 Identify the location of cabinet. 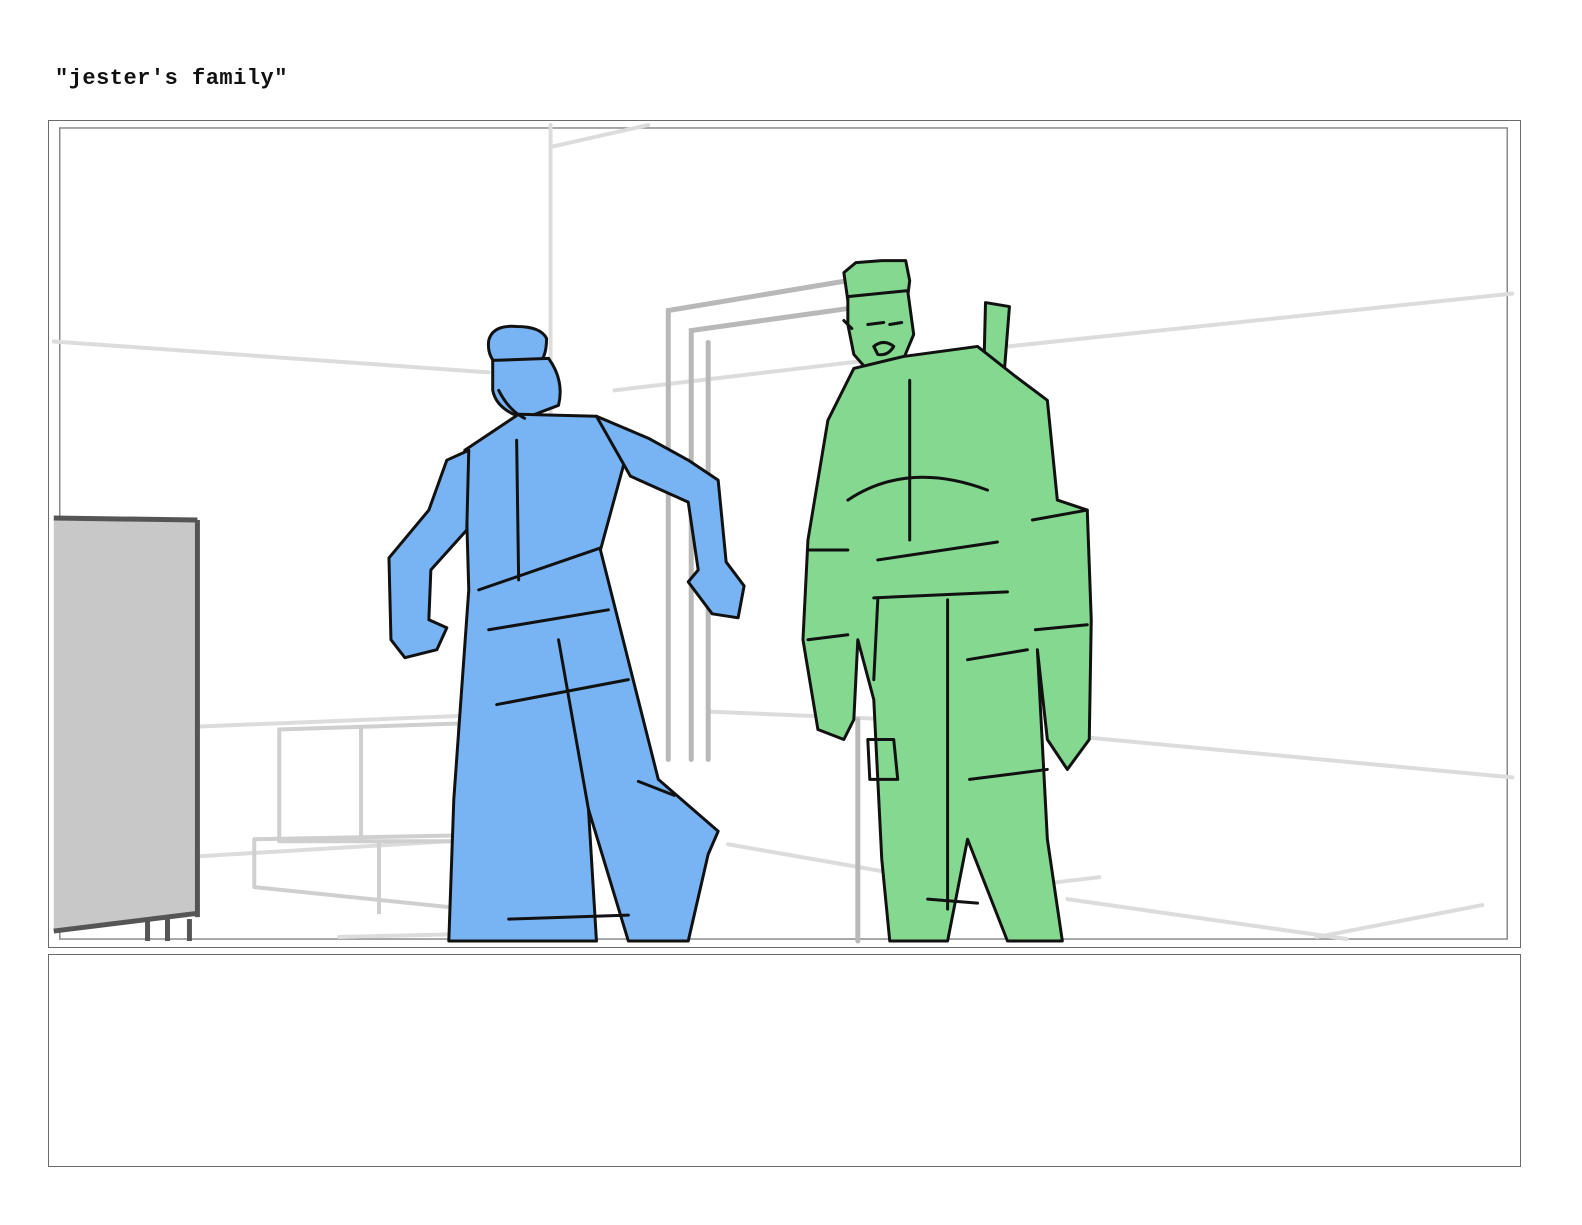
(126, 728).